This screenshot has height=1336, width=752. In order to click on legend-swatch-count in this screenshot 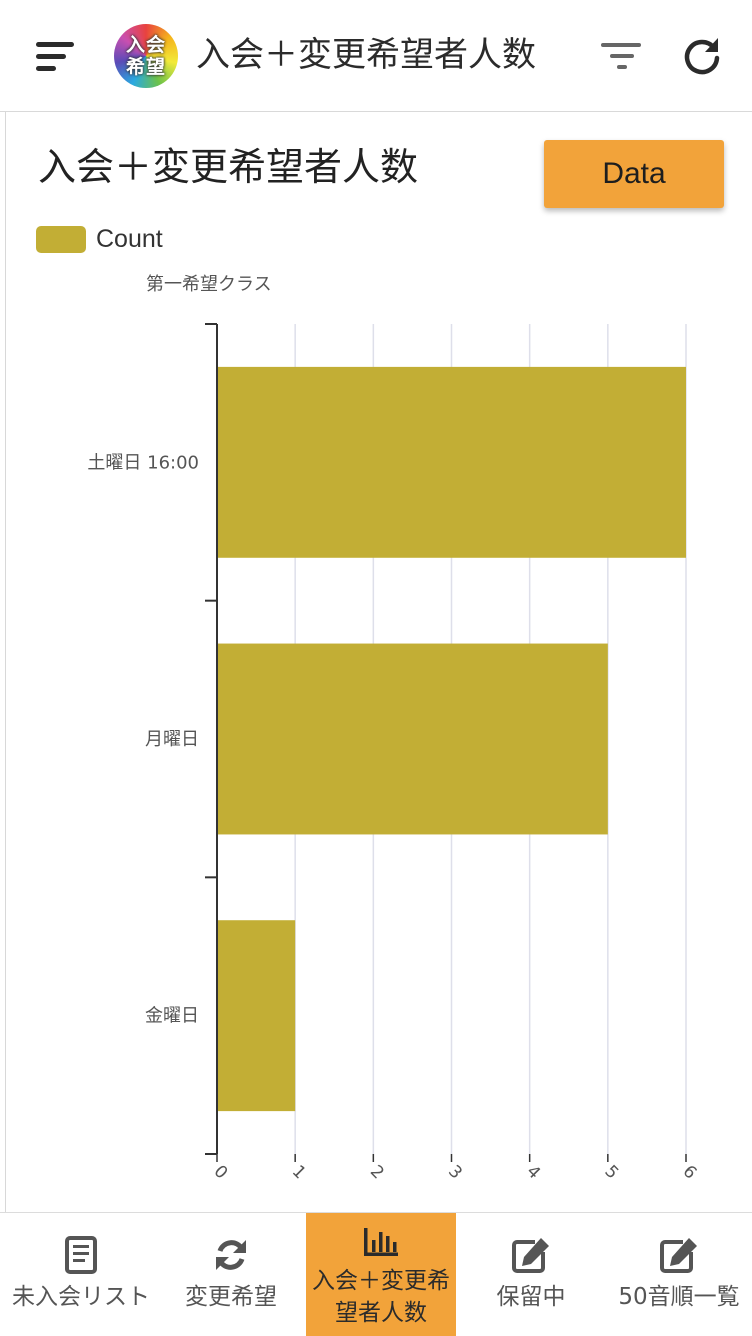, I will do `click(61, 239)`.